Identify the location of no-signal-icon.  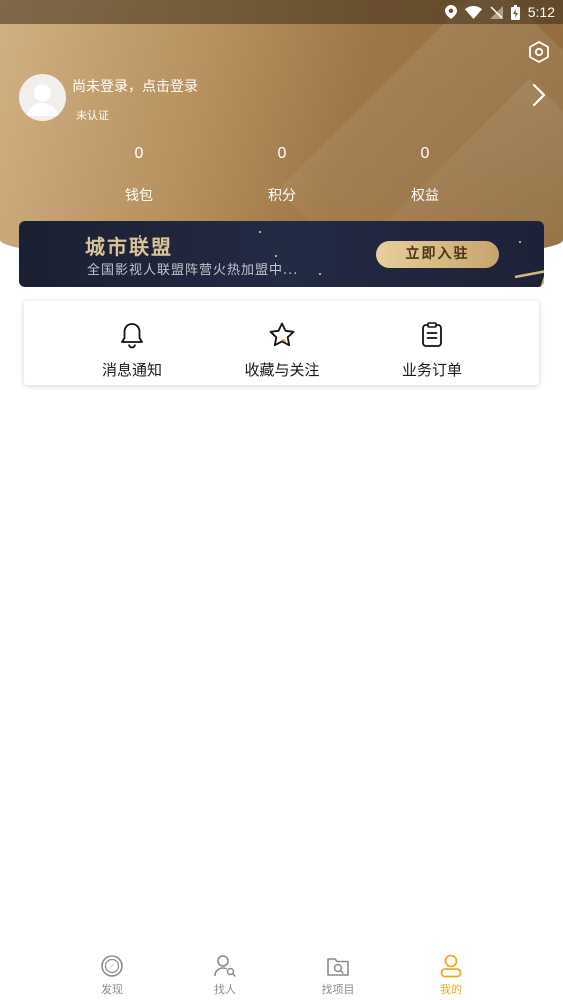
(496, 12).